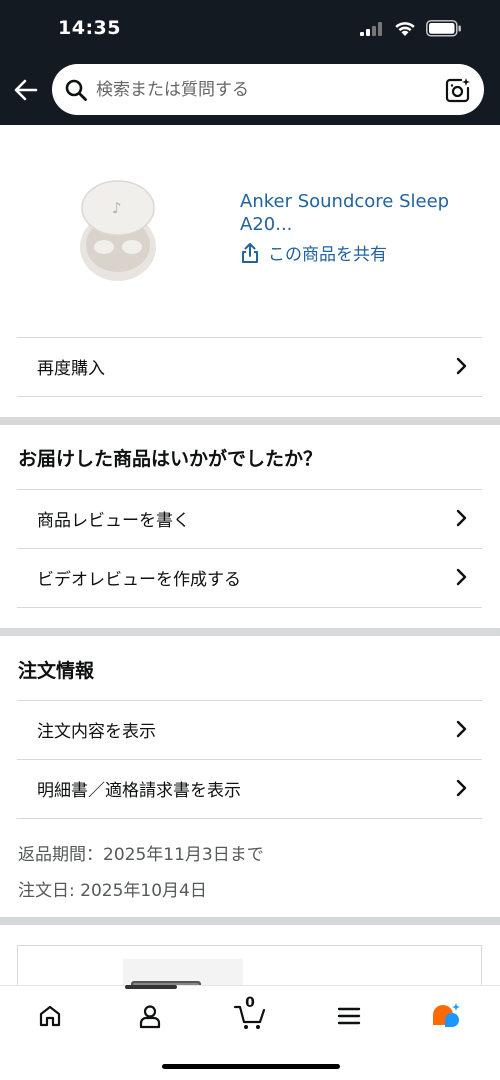 This screenshot has height=1080, width=500. What do you see at coordinates (113, 520) in the screenshot?
I see `write-review-label: 商品レビューを書く` at bounding box center [113, 520].